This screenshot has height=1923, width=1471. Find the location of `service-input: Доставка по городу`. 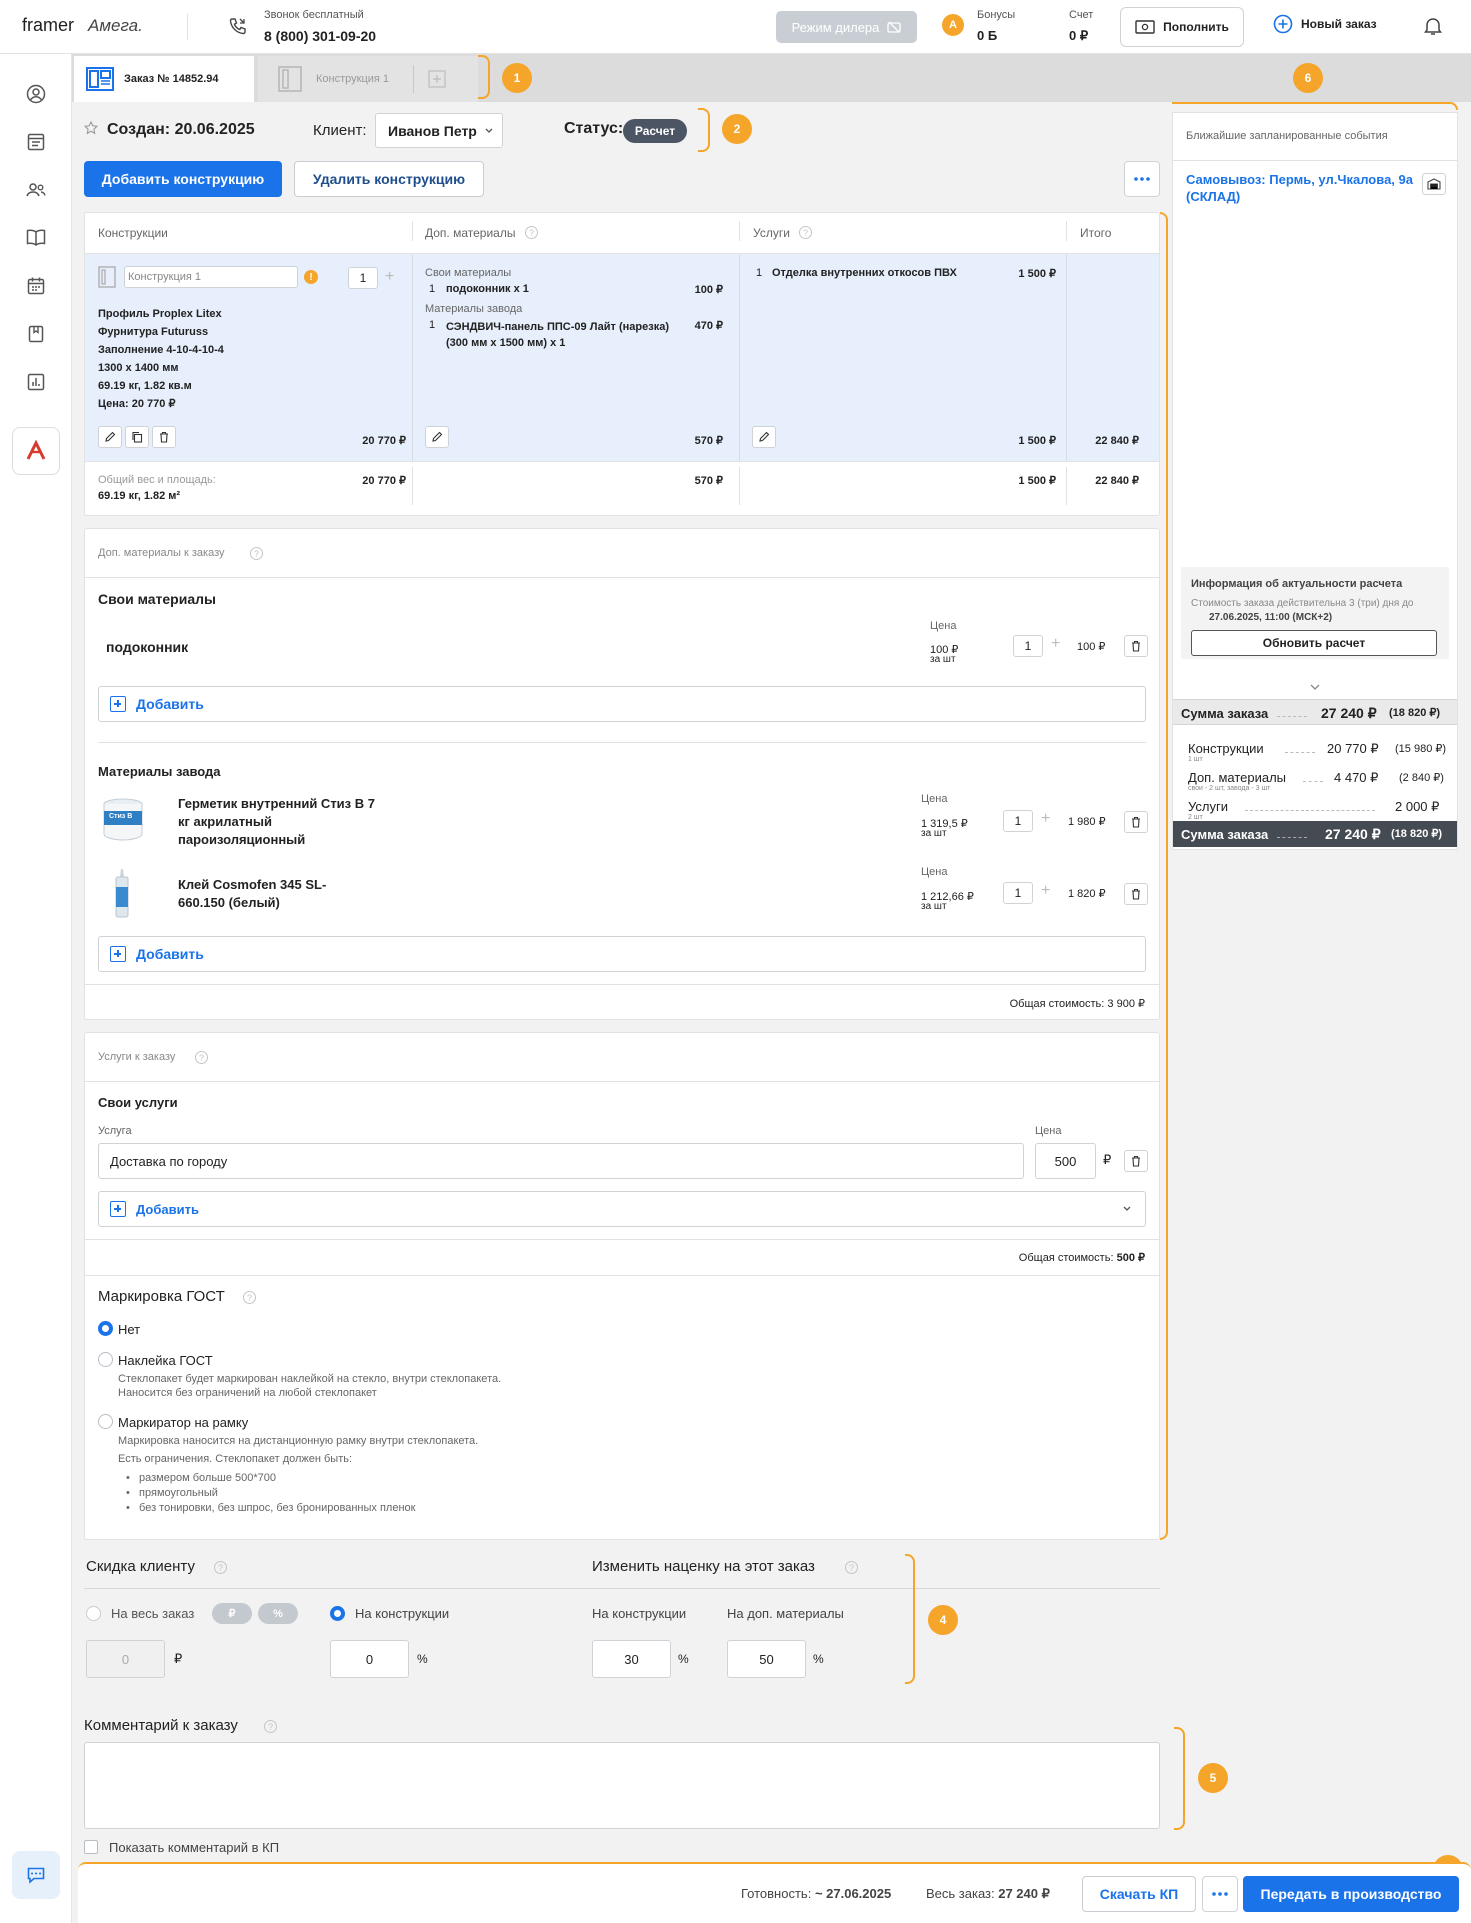

service-input: Доставка по городу is located at coordinates (561, 1161).